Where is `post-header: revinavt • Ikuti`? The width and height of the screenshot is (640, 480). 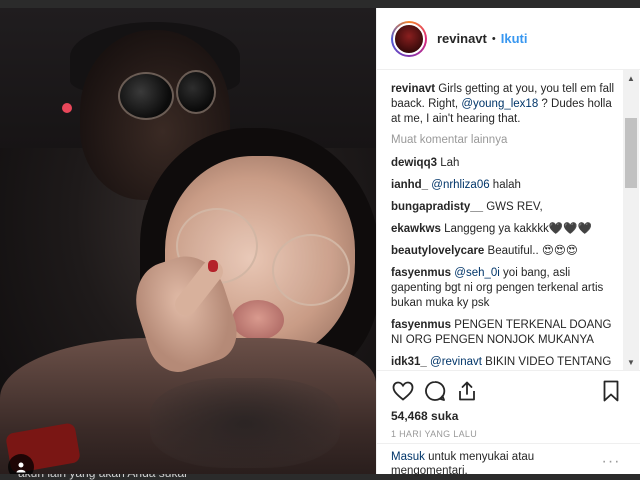
post-header: revinavt • Ikuti is located at coordinates (508, 39).